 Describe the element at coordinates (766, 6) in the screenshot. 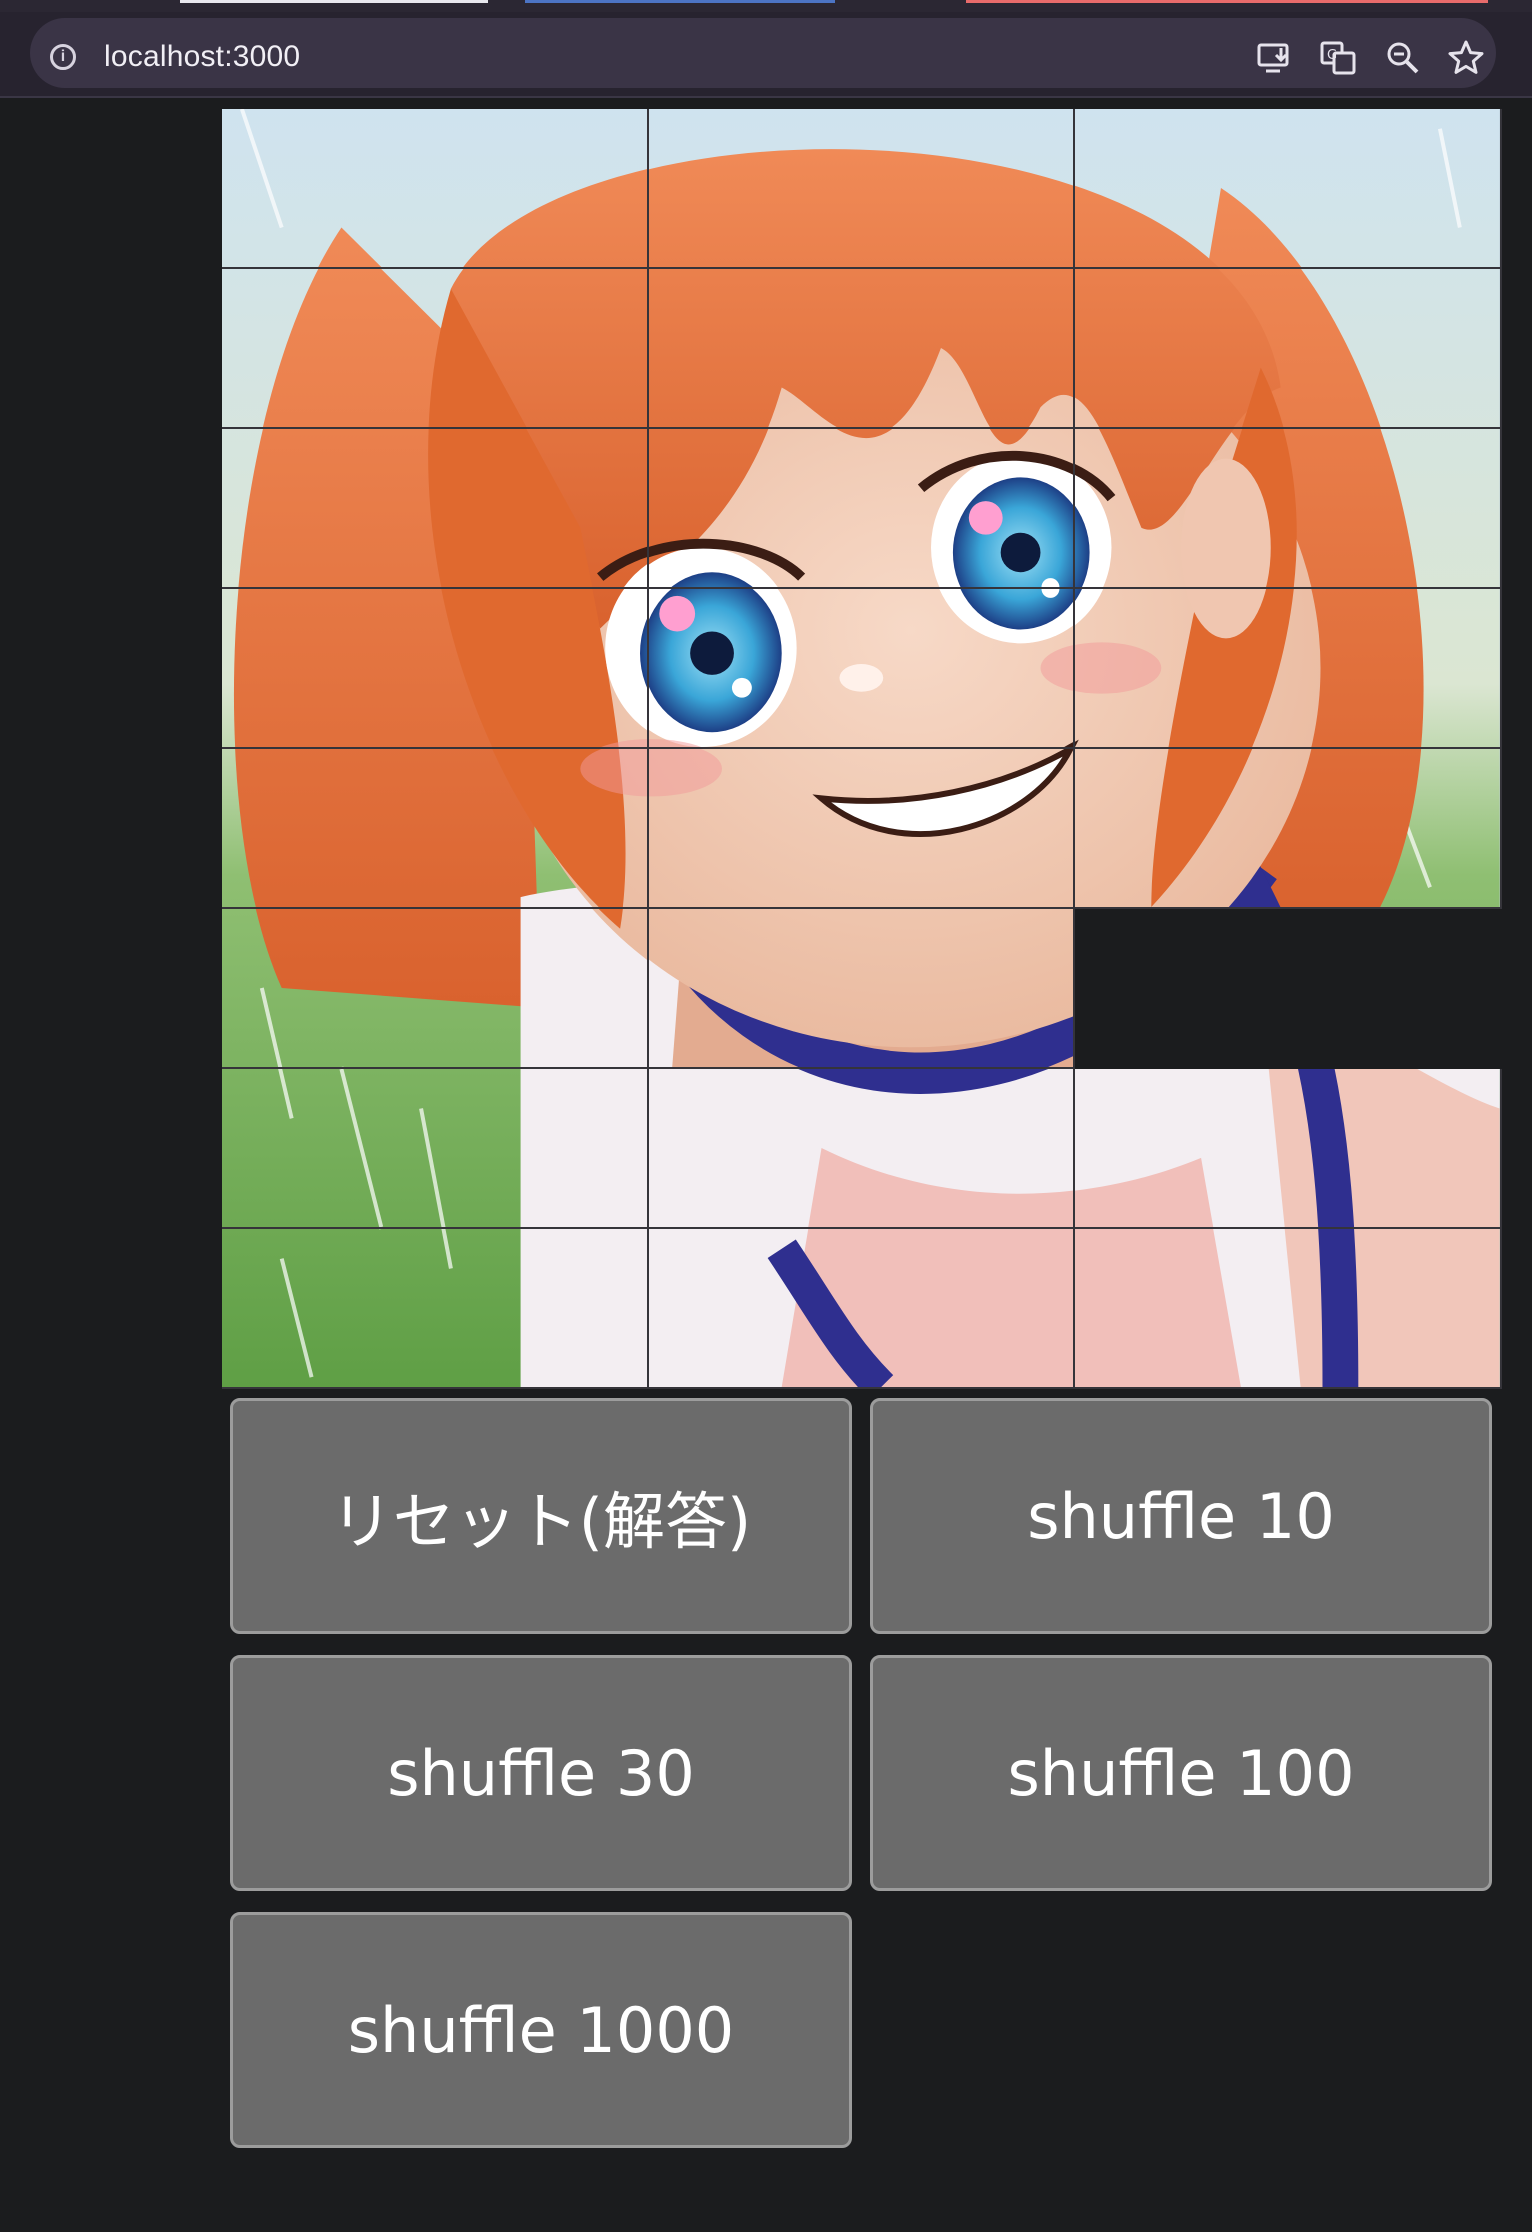

I see `tab-strip` at that location.